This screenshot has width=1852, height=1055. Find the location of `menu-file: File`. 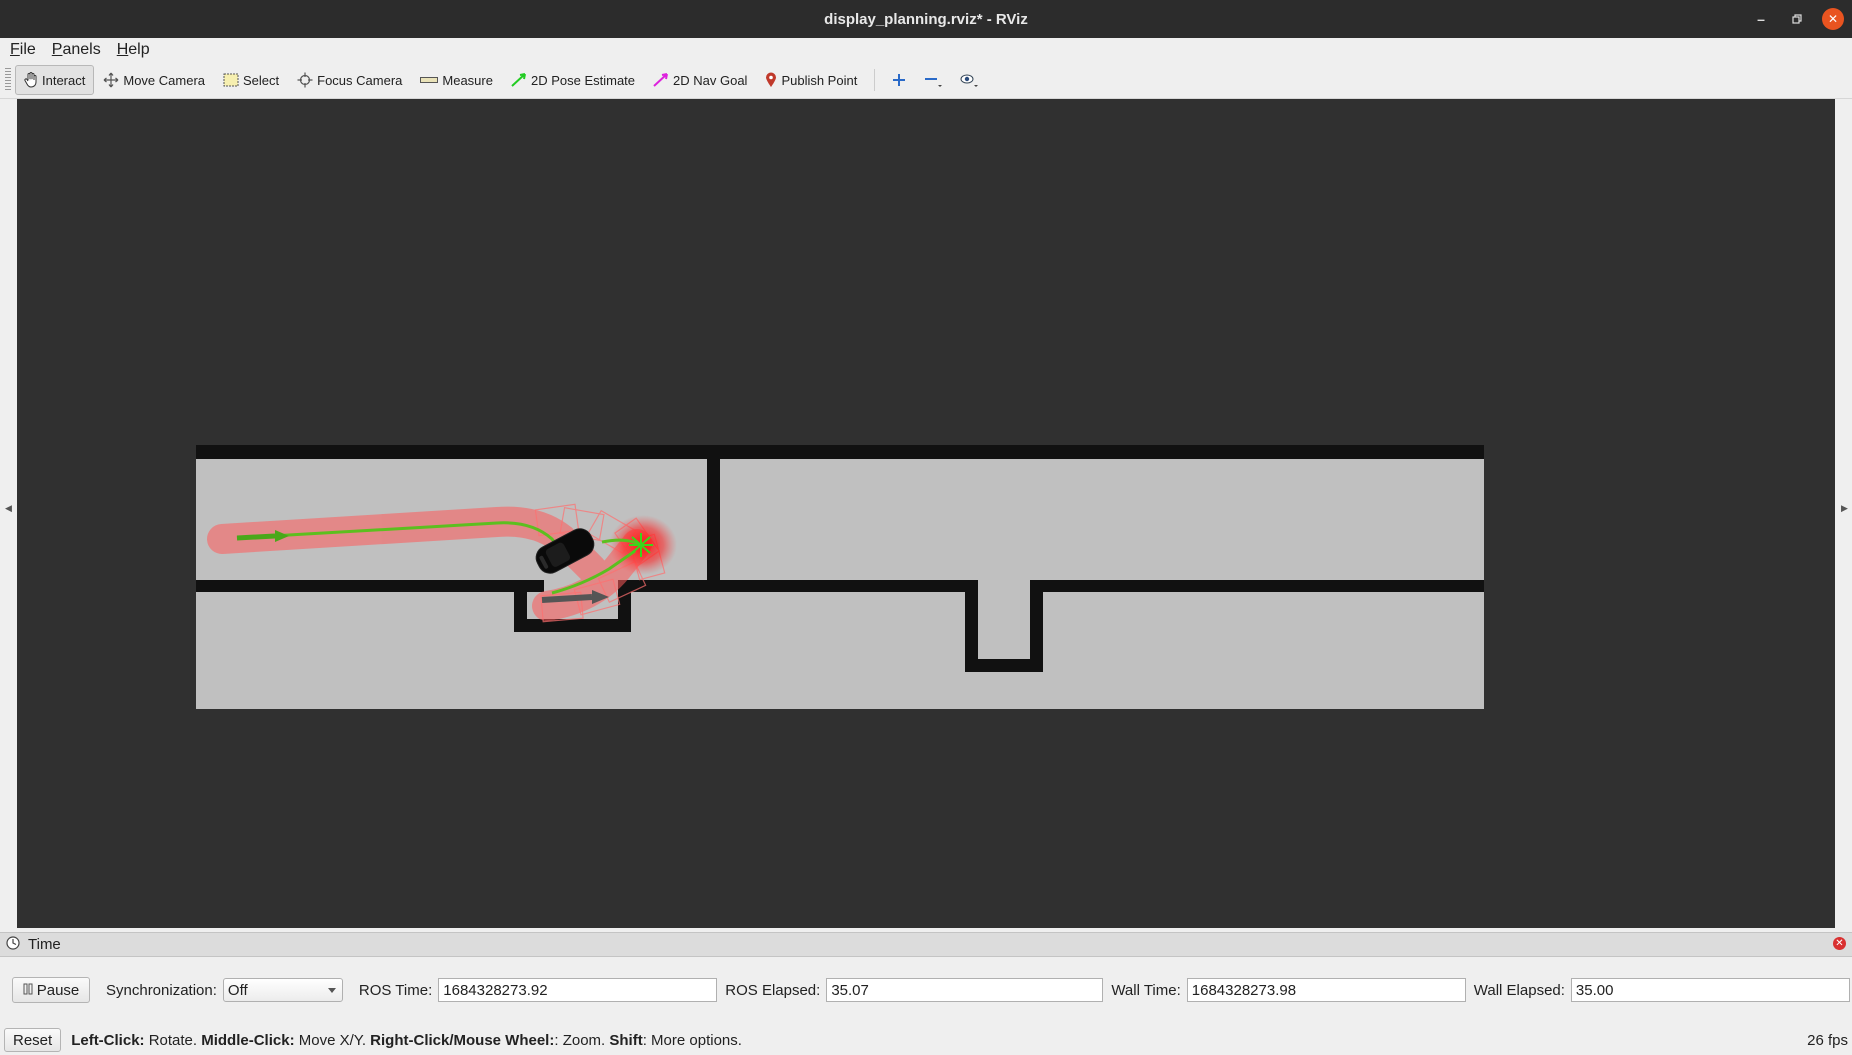

menu-file: File is located at coordinates (21, 50).